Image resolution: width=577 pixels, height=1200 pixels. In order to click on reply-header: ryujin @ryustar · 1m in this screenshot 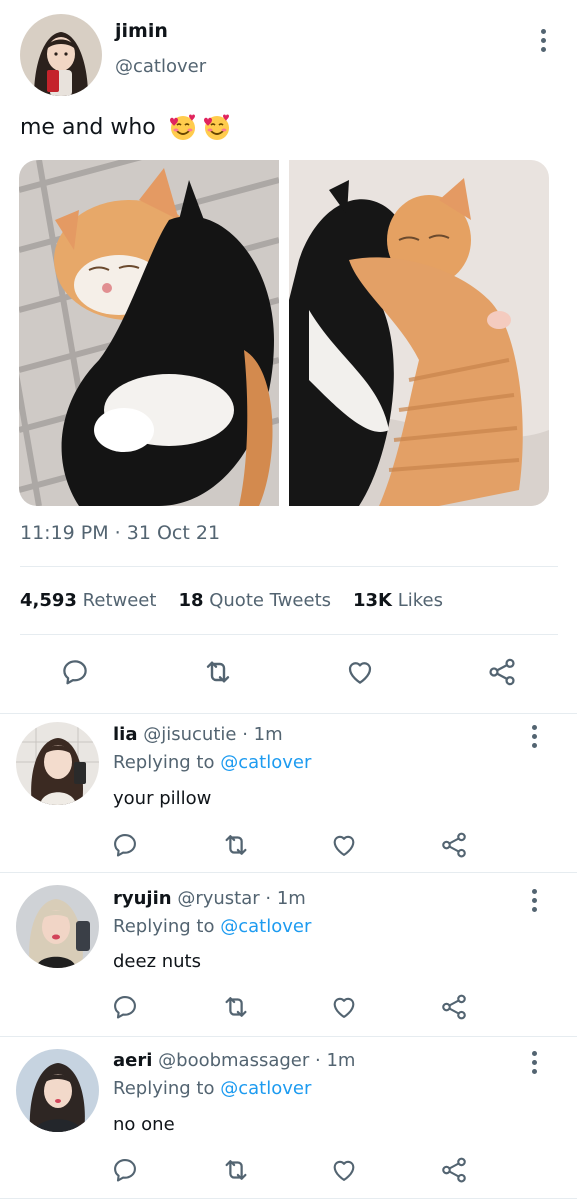, I will do `click(209, 898)`.